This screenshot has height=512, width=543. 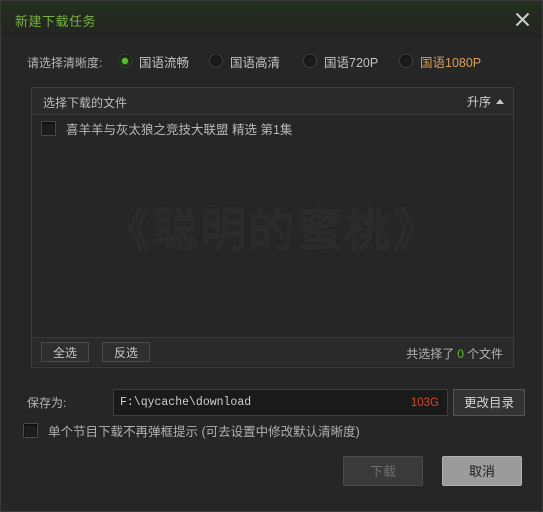 I want to click on change-directory-button: 更改目录, so click(x=489, y=402).